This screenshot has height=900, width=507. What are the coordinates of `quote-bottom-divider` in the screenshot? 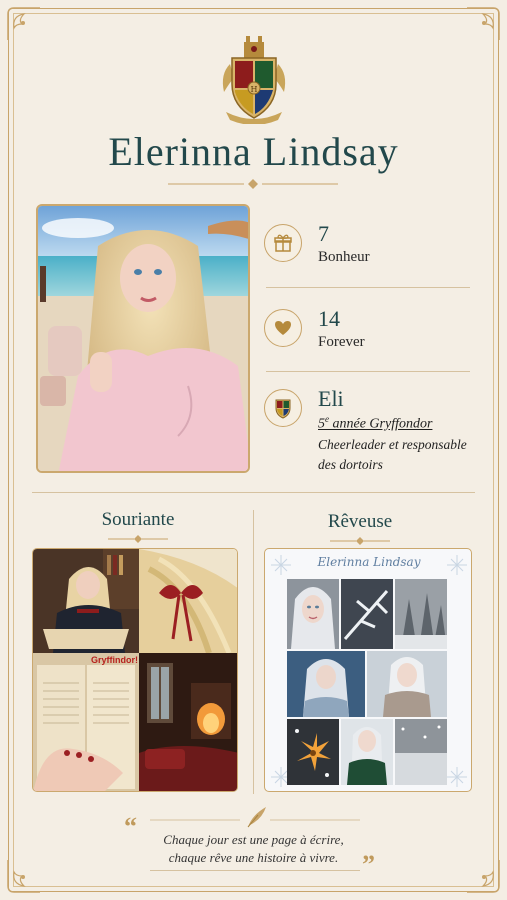 It's located at (255, 870).